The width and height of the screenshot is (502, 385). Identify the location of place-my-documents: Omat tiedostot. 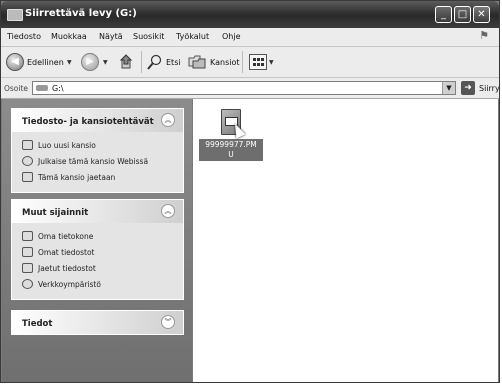
(102, 253).